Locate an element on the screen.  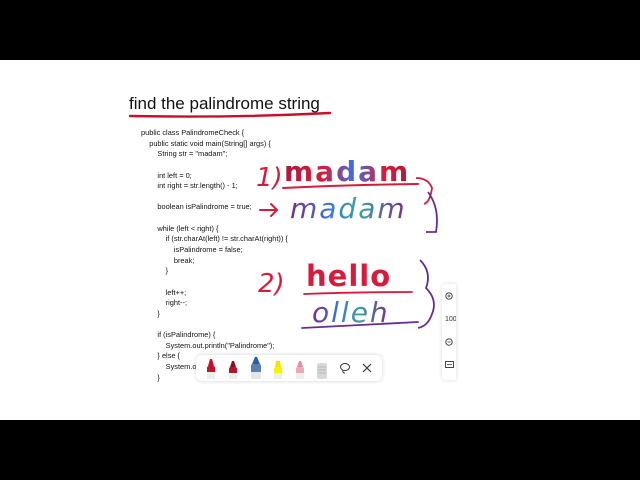
zoom-out-icon is located at coordinates (449, 343).